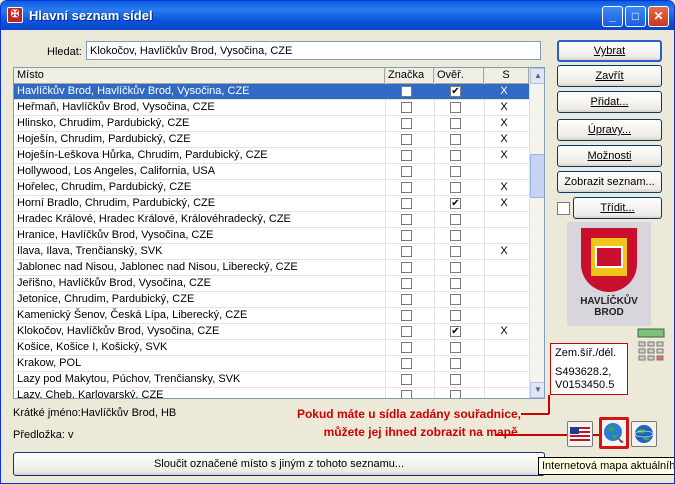 This screenshot has width=675, height=484. What do you see at coordinates (271, 108) in the screenshot?
I see `table-row: Heřmaň, Havlíčkův Brod, Vysočina, CZE X` at bounding box center [271, 108].